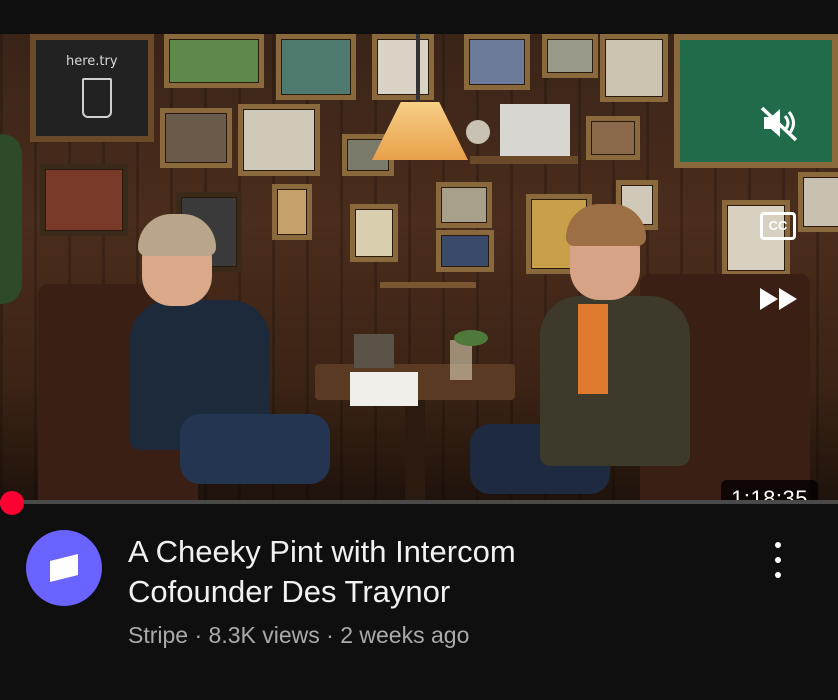 Image resolution: width=838 pixels, height=700 pixels. What do you see at coordinates (419, 17) in the screenshot?
I see `status-bar` at bounding box center [419, 17].